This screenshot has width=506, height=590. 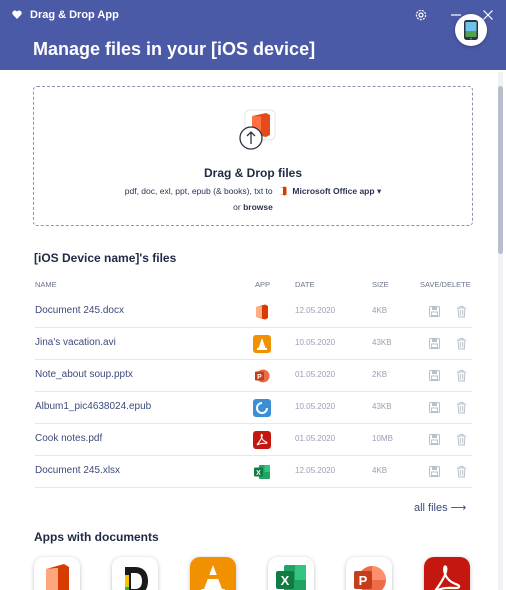 I want to click on apps-section-title: Apps with documents, so click(x=96, y=537).